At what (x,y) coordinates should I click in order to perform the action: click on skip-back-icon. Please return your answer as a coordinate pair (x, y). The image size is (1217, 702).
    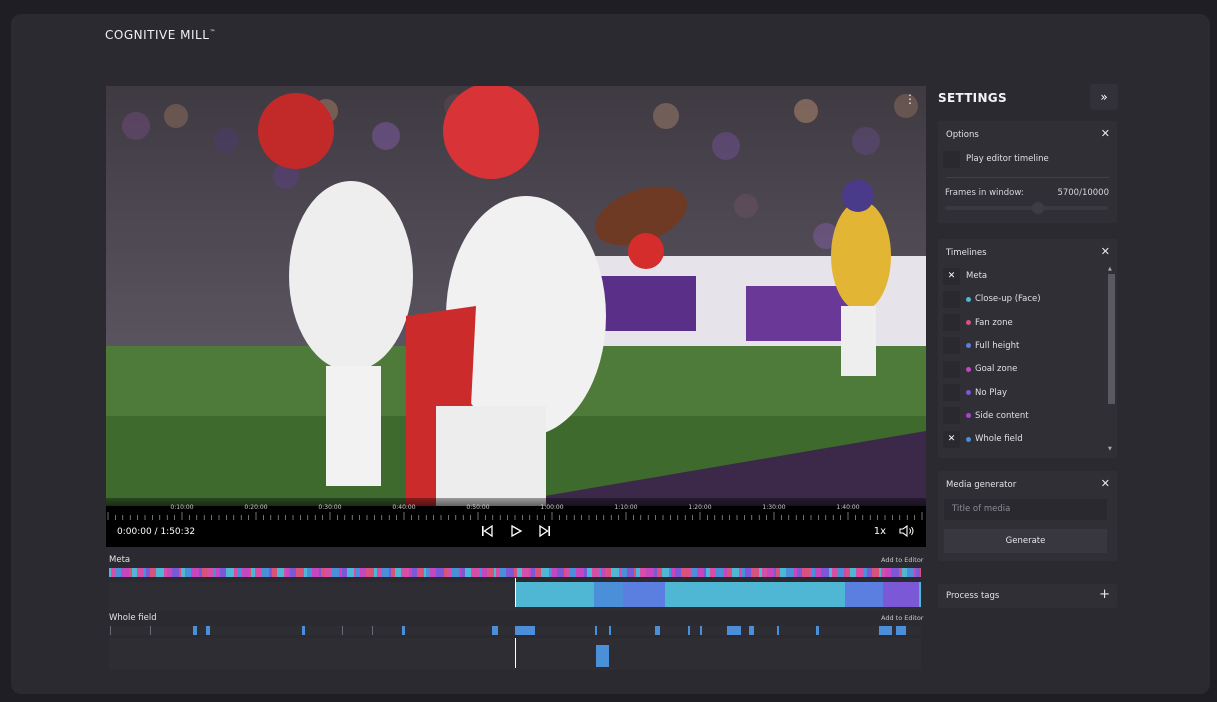
    Looking at the image, I should click on (487, 531).